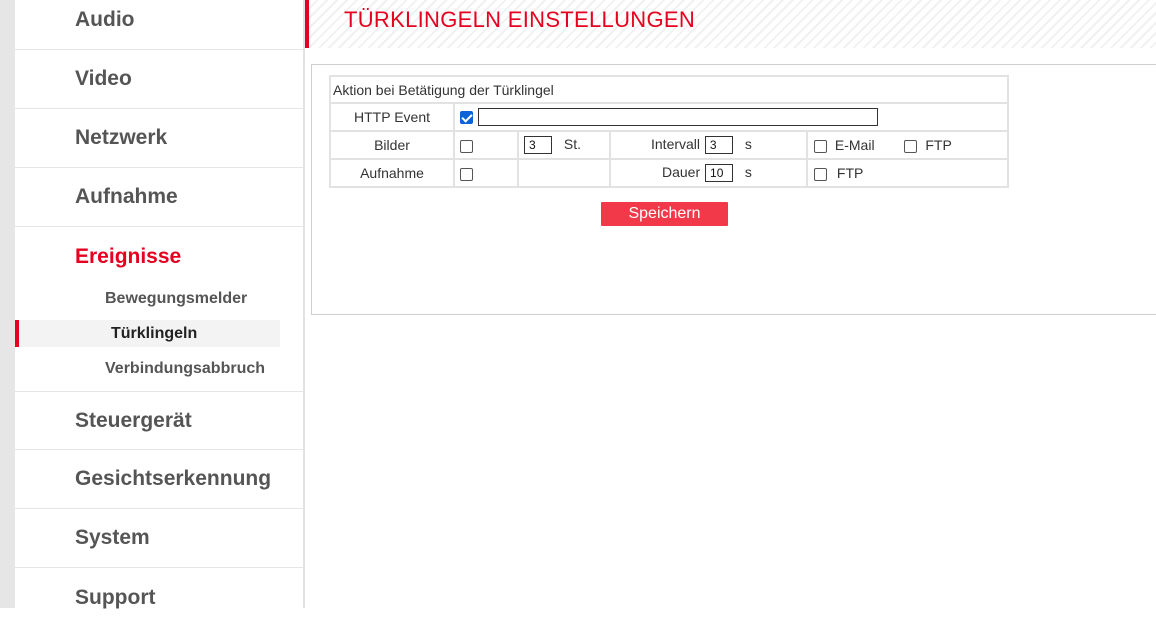 This screenshot has width=1156, height=627. What do you see at coordinates (748, 143) in the screenshot?
I see `interval-unit: s` at bounding box center [748, 143].